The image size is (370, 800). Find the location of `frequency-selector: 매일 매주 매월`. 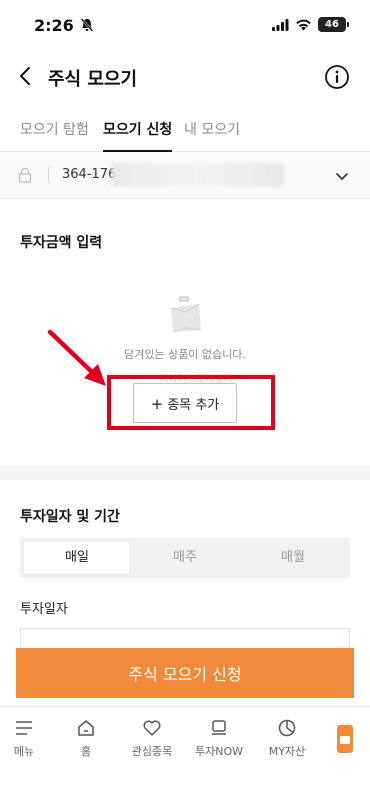

frequency-selector: 매일 매주 매월 is located at coordinates (185, 558).